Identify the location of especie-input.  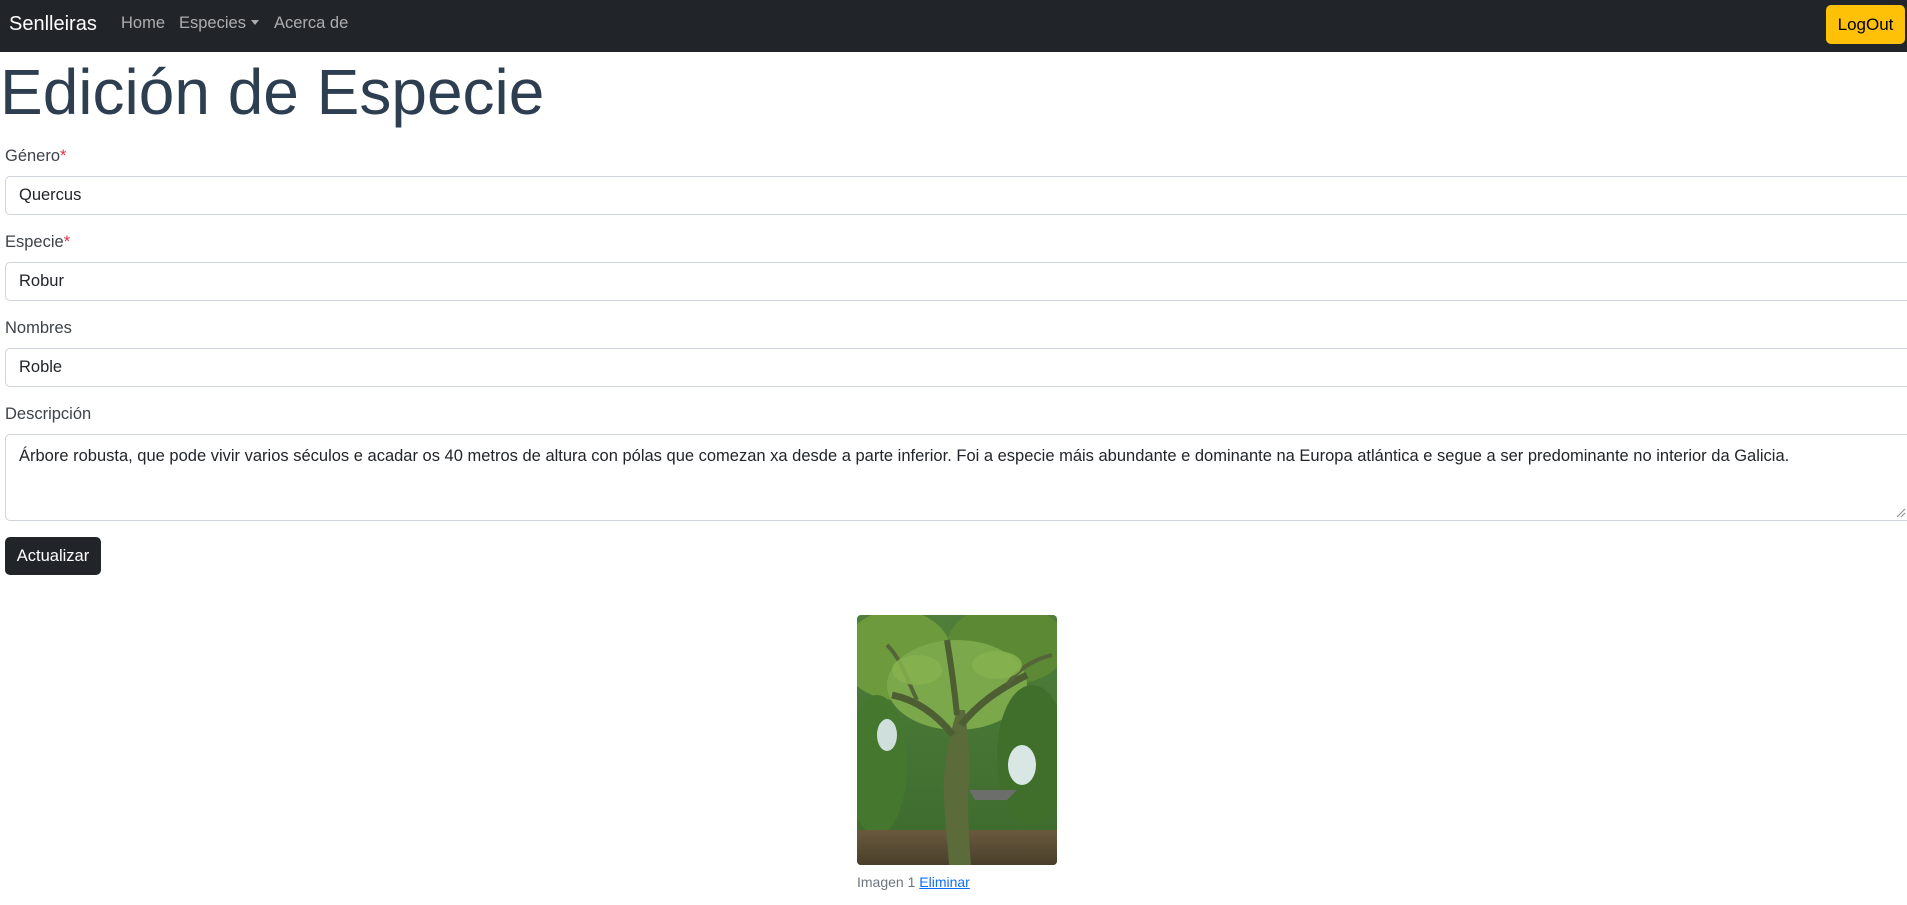
(956, 281).